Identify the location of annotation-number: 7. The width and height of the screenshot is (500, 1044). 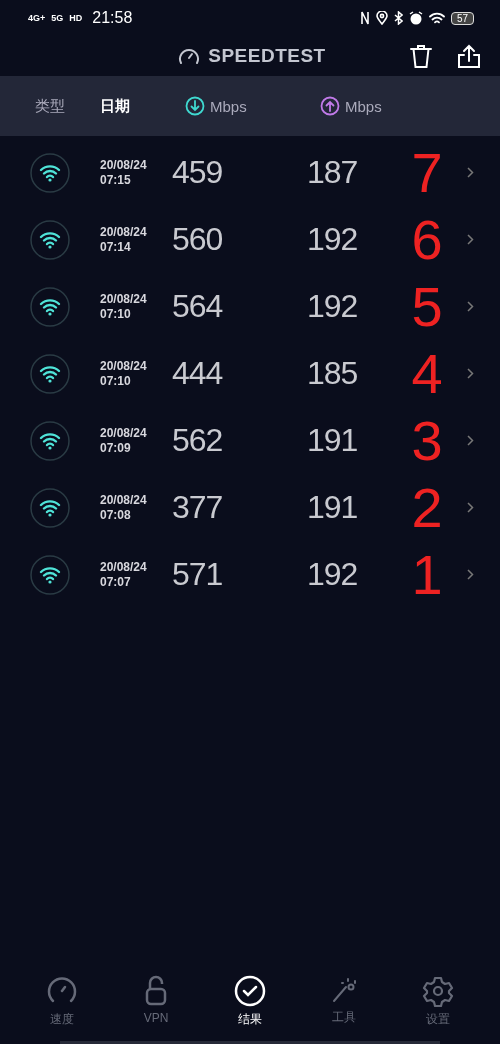
(427, 172).